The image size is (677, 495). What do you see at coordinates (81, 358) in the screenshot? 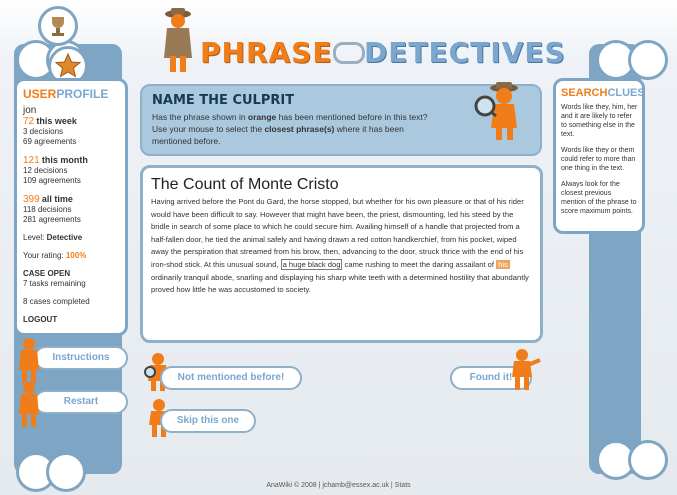
I see `instructions-button: Instructions` at bounding box center [81, 358].